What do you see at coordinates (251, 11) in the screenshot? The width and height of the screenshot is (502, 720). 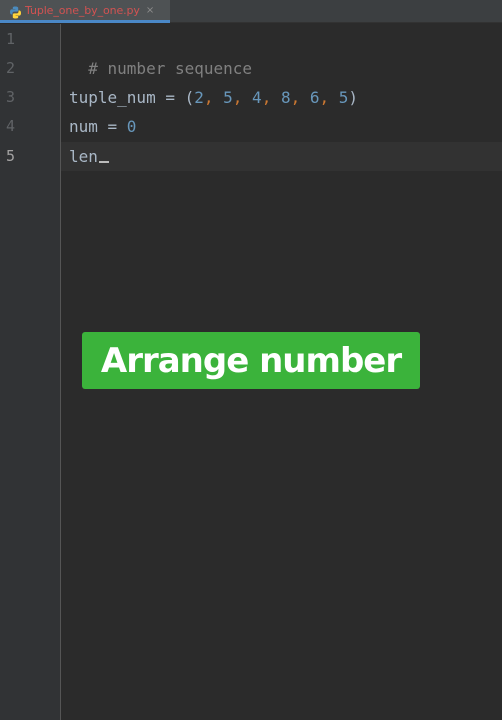 I see `editor-tab-bar: Tuple_one_by_one.py ×` at bounding box center [251, 11].